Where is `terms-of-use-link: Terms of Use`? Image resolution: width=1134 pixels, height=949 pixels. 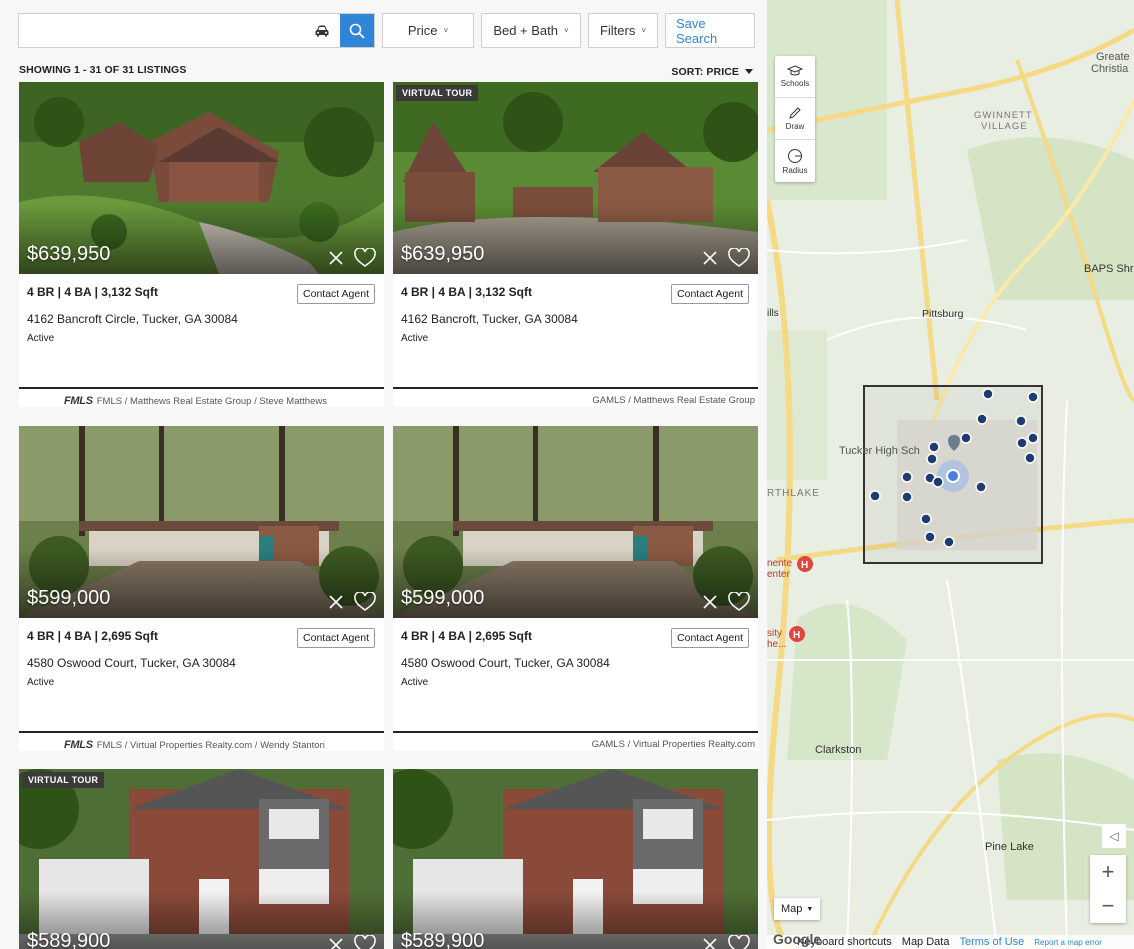 terms-of-use-link: Terms of Use is located at coordinates (991, 942).